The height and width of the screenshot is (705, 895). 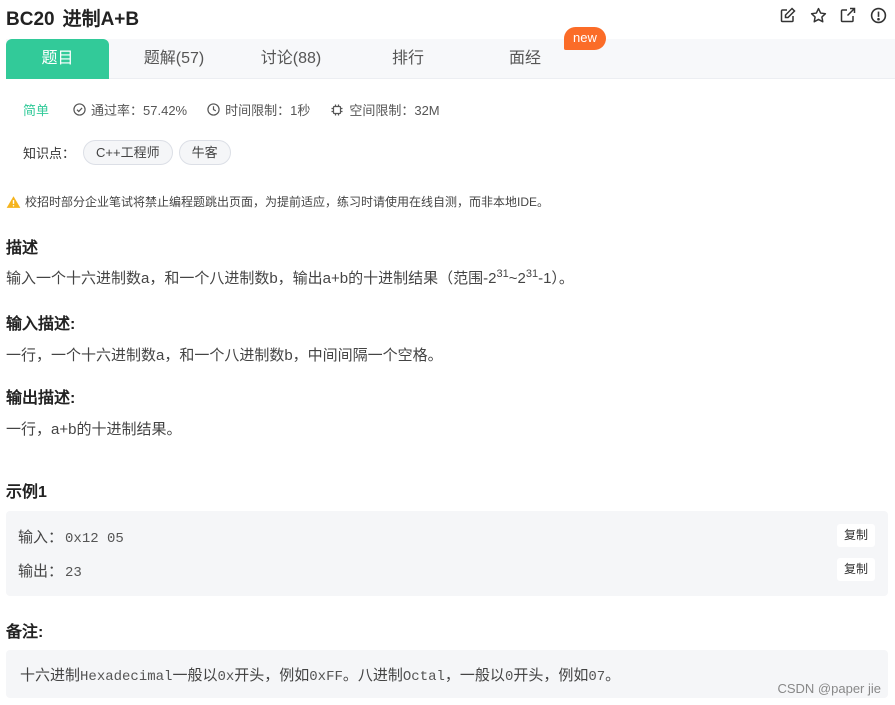 I want to click on share-icon, so click(x=848, y=15).